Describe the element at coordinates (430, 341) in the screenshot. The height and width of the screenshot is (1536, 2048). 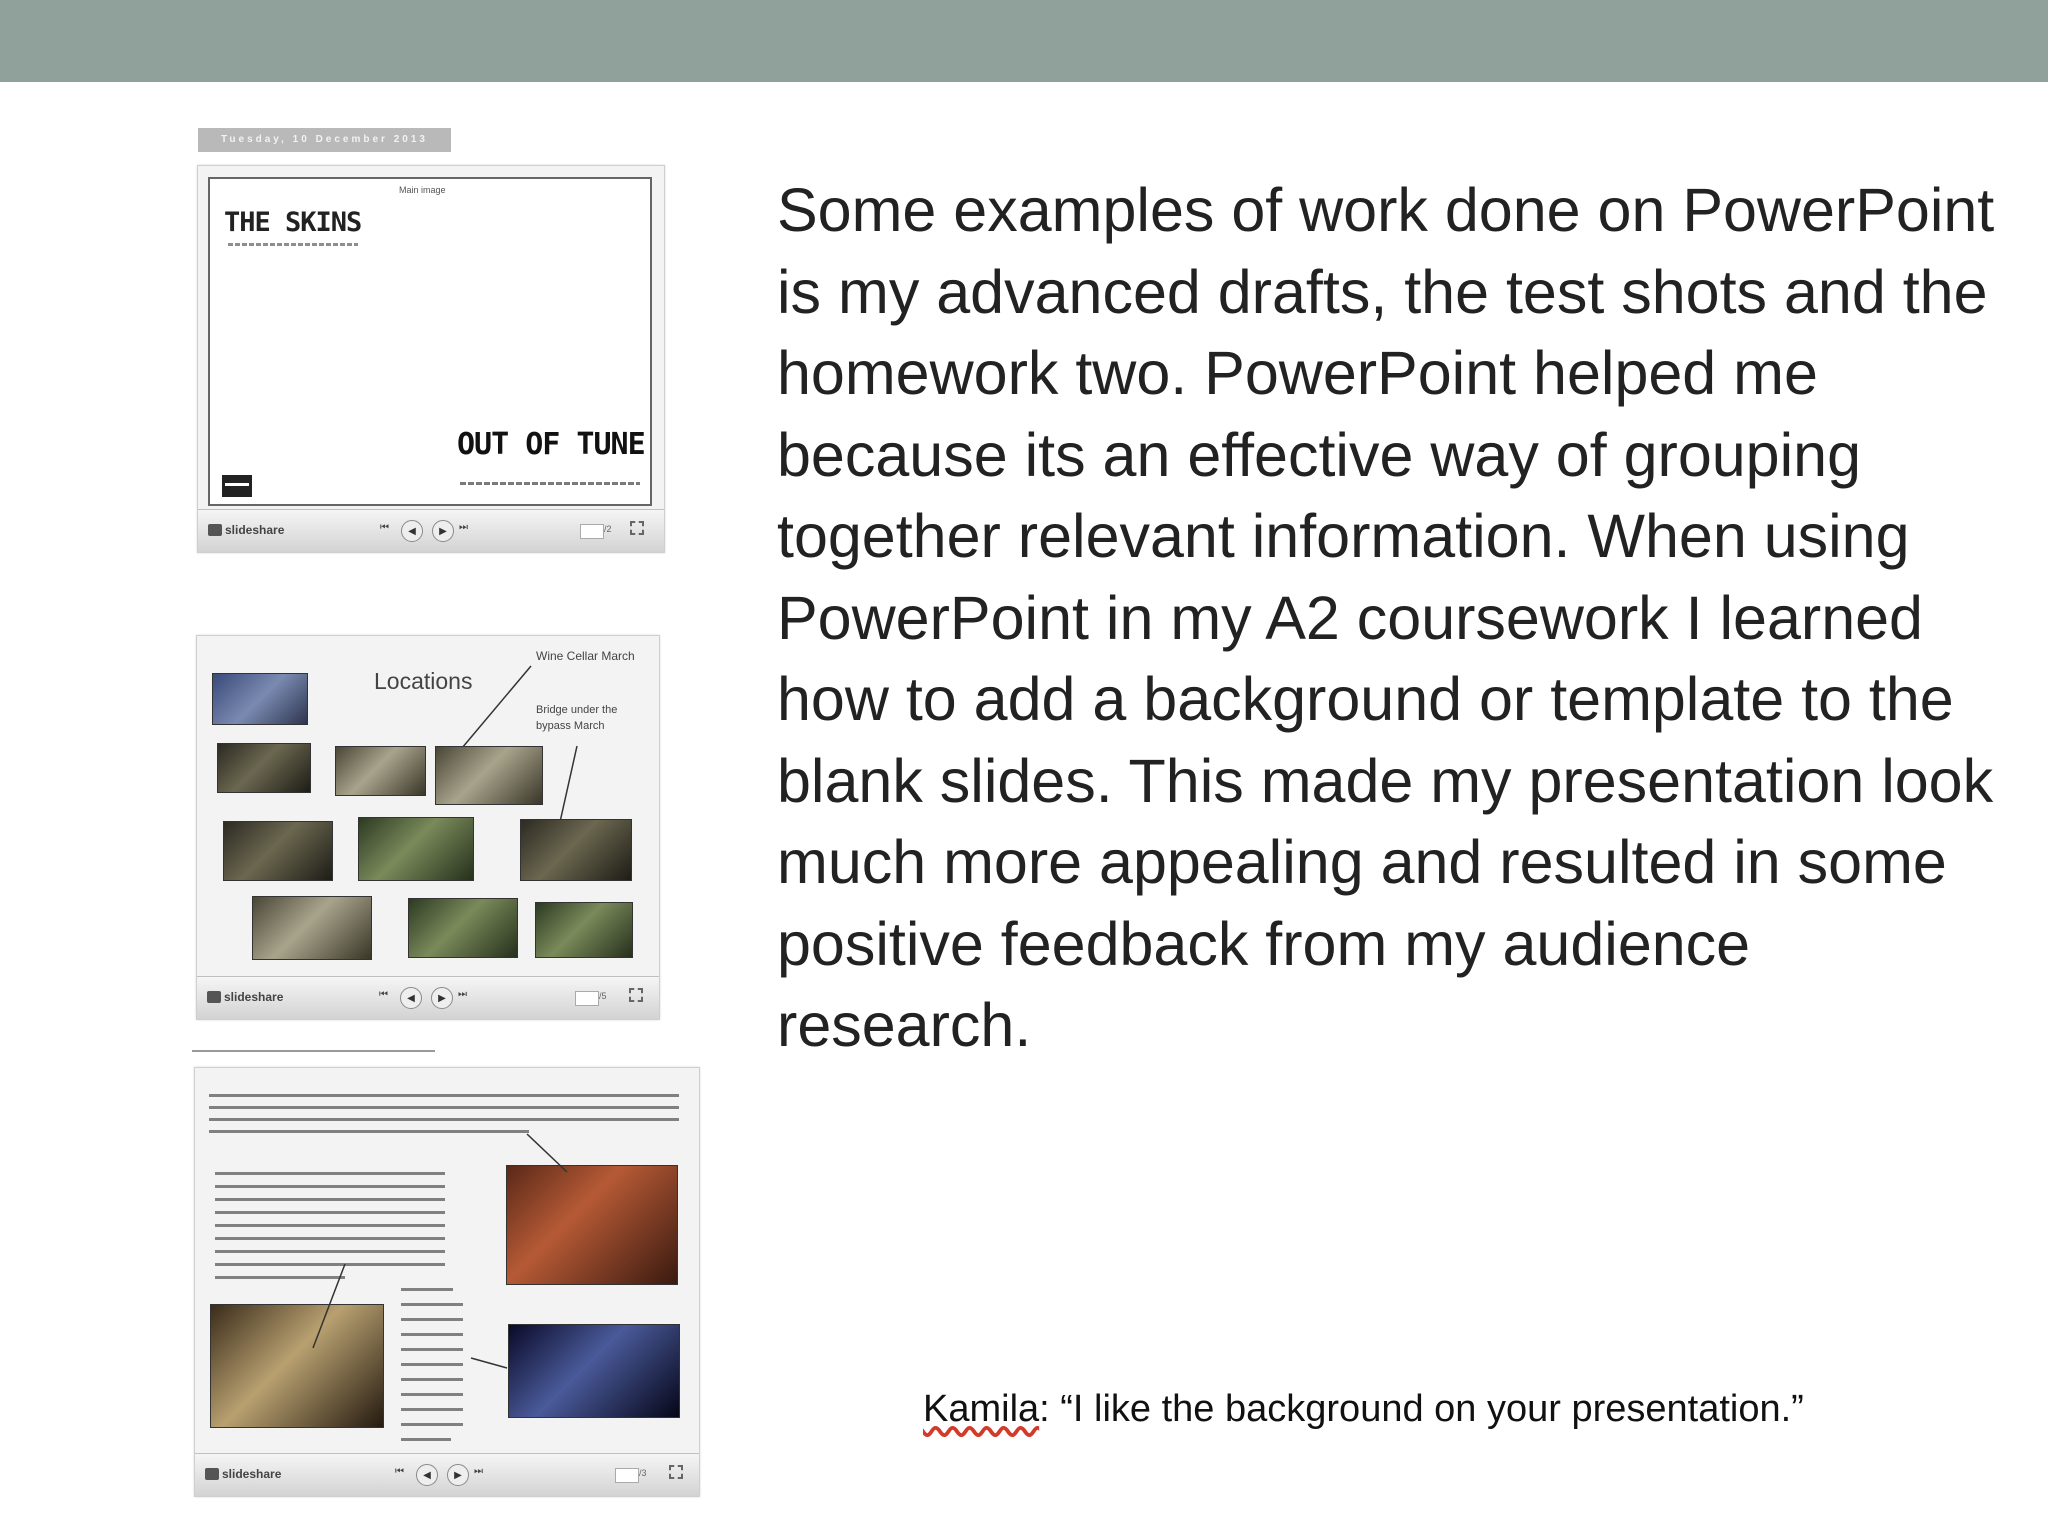
I see `album-cover-slide: Main image THE SKINS OUT OF TUNE` at that location.